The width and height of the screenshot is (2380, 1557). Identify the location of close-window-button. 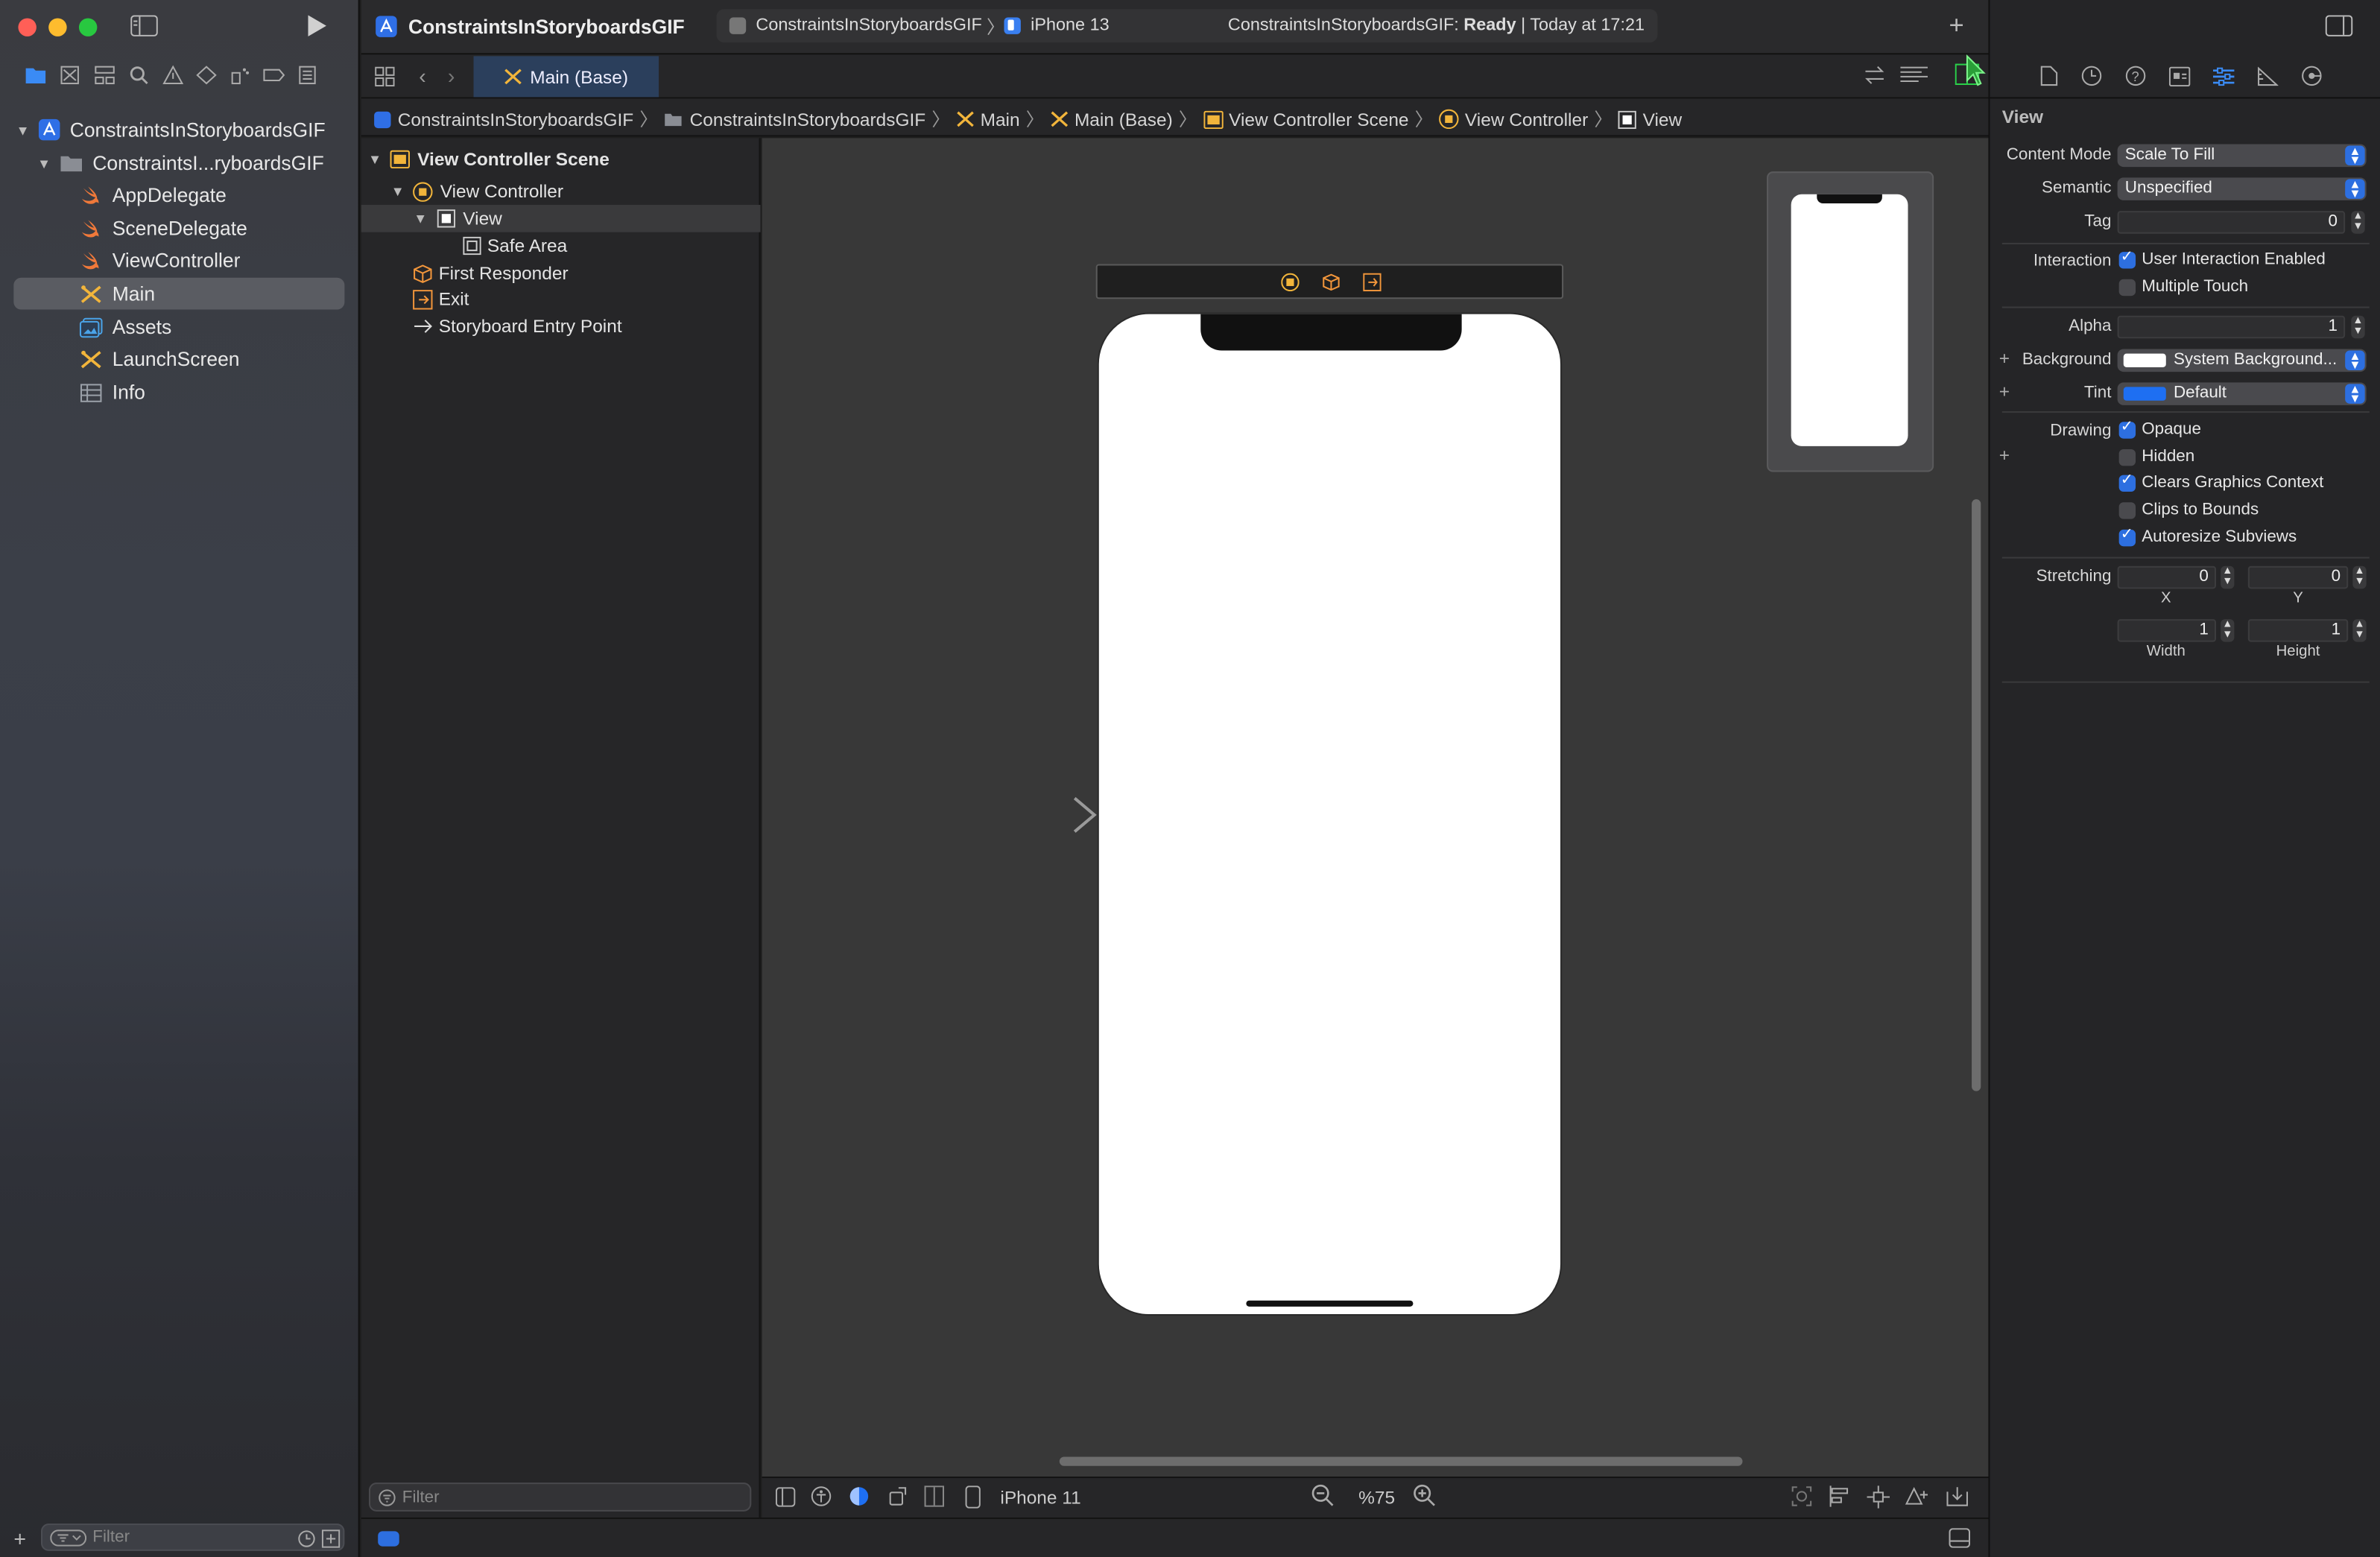
(27, 27).